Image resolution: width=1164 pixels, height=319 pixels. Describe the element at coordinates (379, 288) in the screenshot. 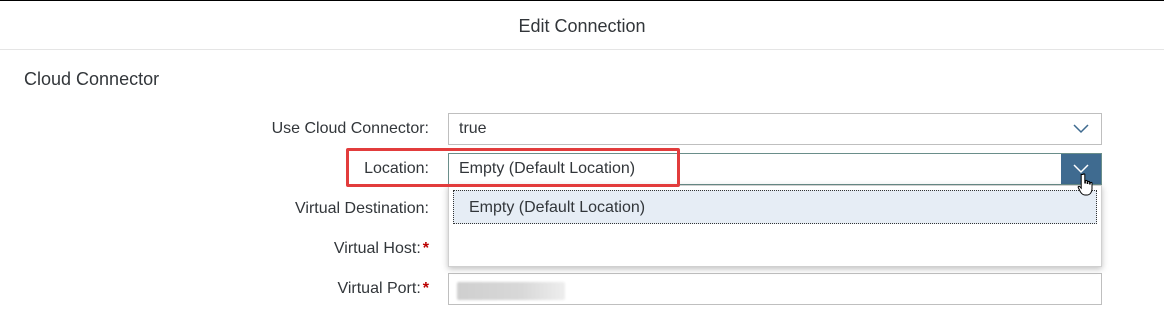

I see `virtual-port-label-text: Virtual Port:` at that location.